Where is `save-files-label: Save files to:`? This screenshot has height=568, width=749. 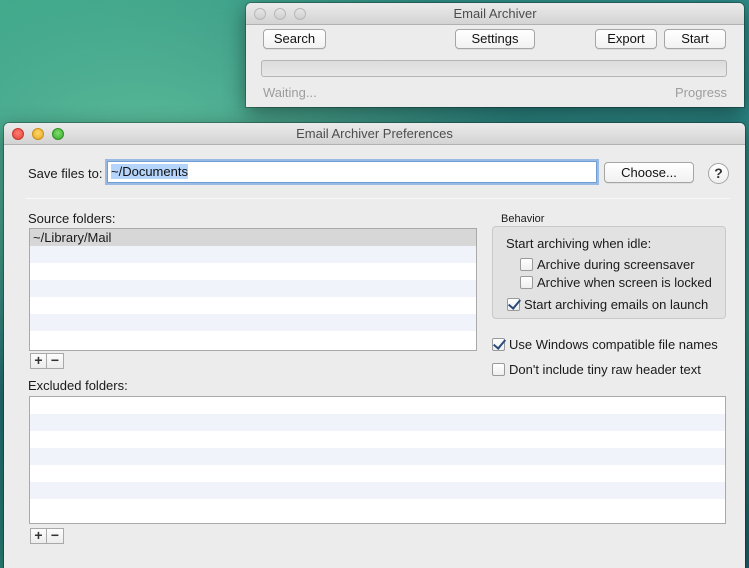
save-files-label: Save files to: is located at coordinates (65, 173).